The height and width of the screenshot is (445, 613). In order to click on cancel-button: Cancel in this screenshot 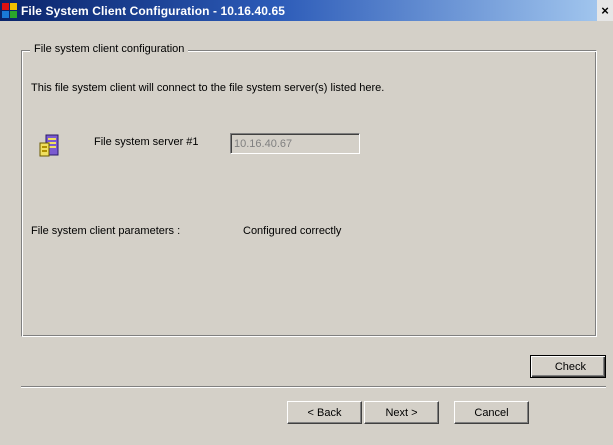, I will do `click(491, 412)`.